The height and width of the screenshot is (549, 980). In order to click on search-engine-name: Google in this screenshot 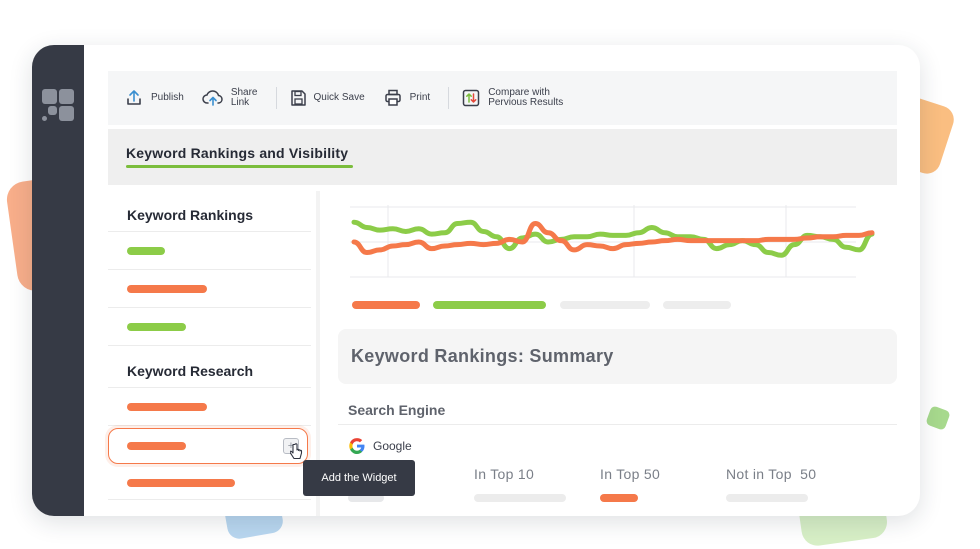, I will do `click(392, 446)`.